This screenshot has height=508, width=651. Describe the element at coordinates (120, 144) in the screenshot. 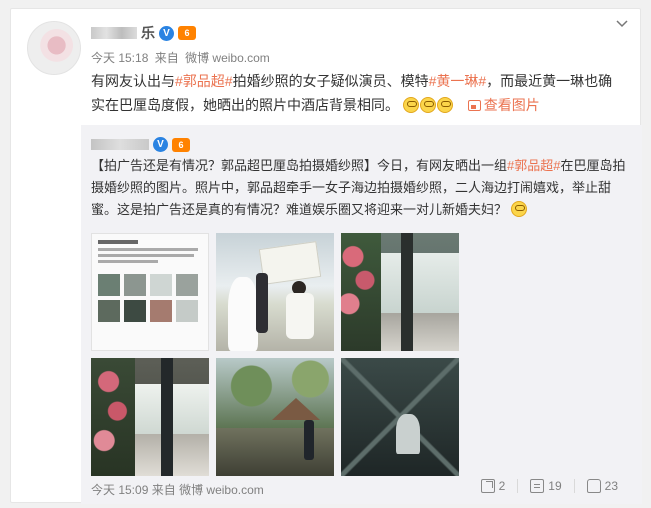

I see `repost-username-blurred` at that location.